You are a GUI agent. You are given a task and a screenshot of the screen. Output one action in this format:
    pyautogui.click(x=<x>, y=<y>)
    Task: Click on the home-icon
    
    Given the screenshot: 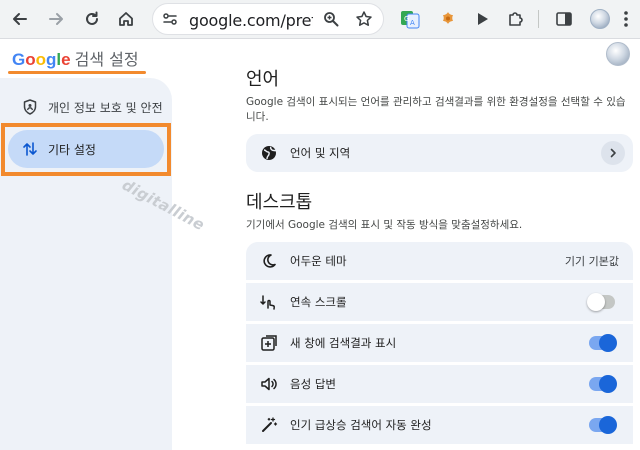 What is the action you would take?
    pyautogui.click(x=126, y=19)
    